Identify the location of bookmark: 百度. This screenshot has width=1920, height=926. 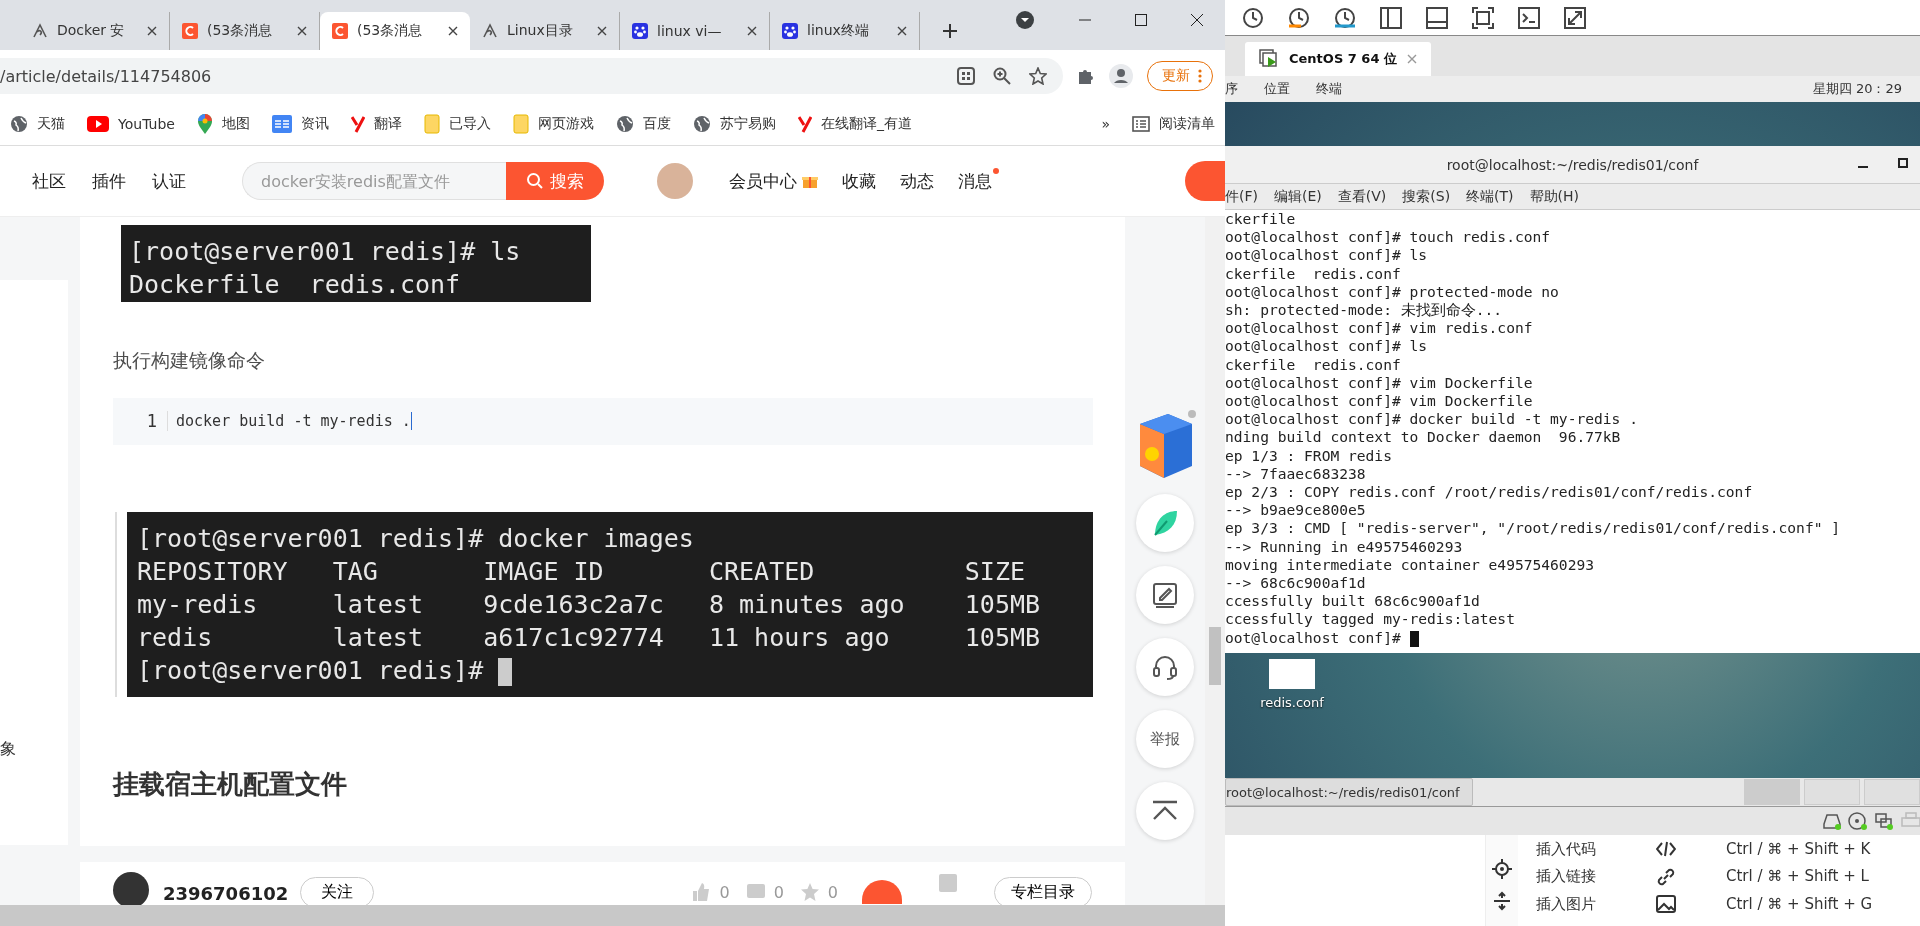
(643, 123).